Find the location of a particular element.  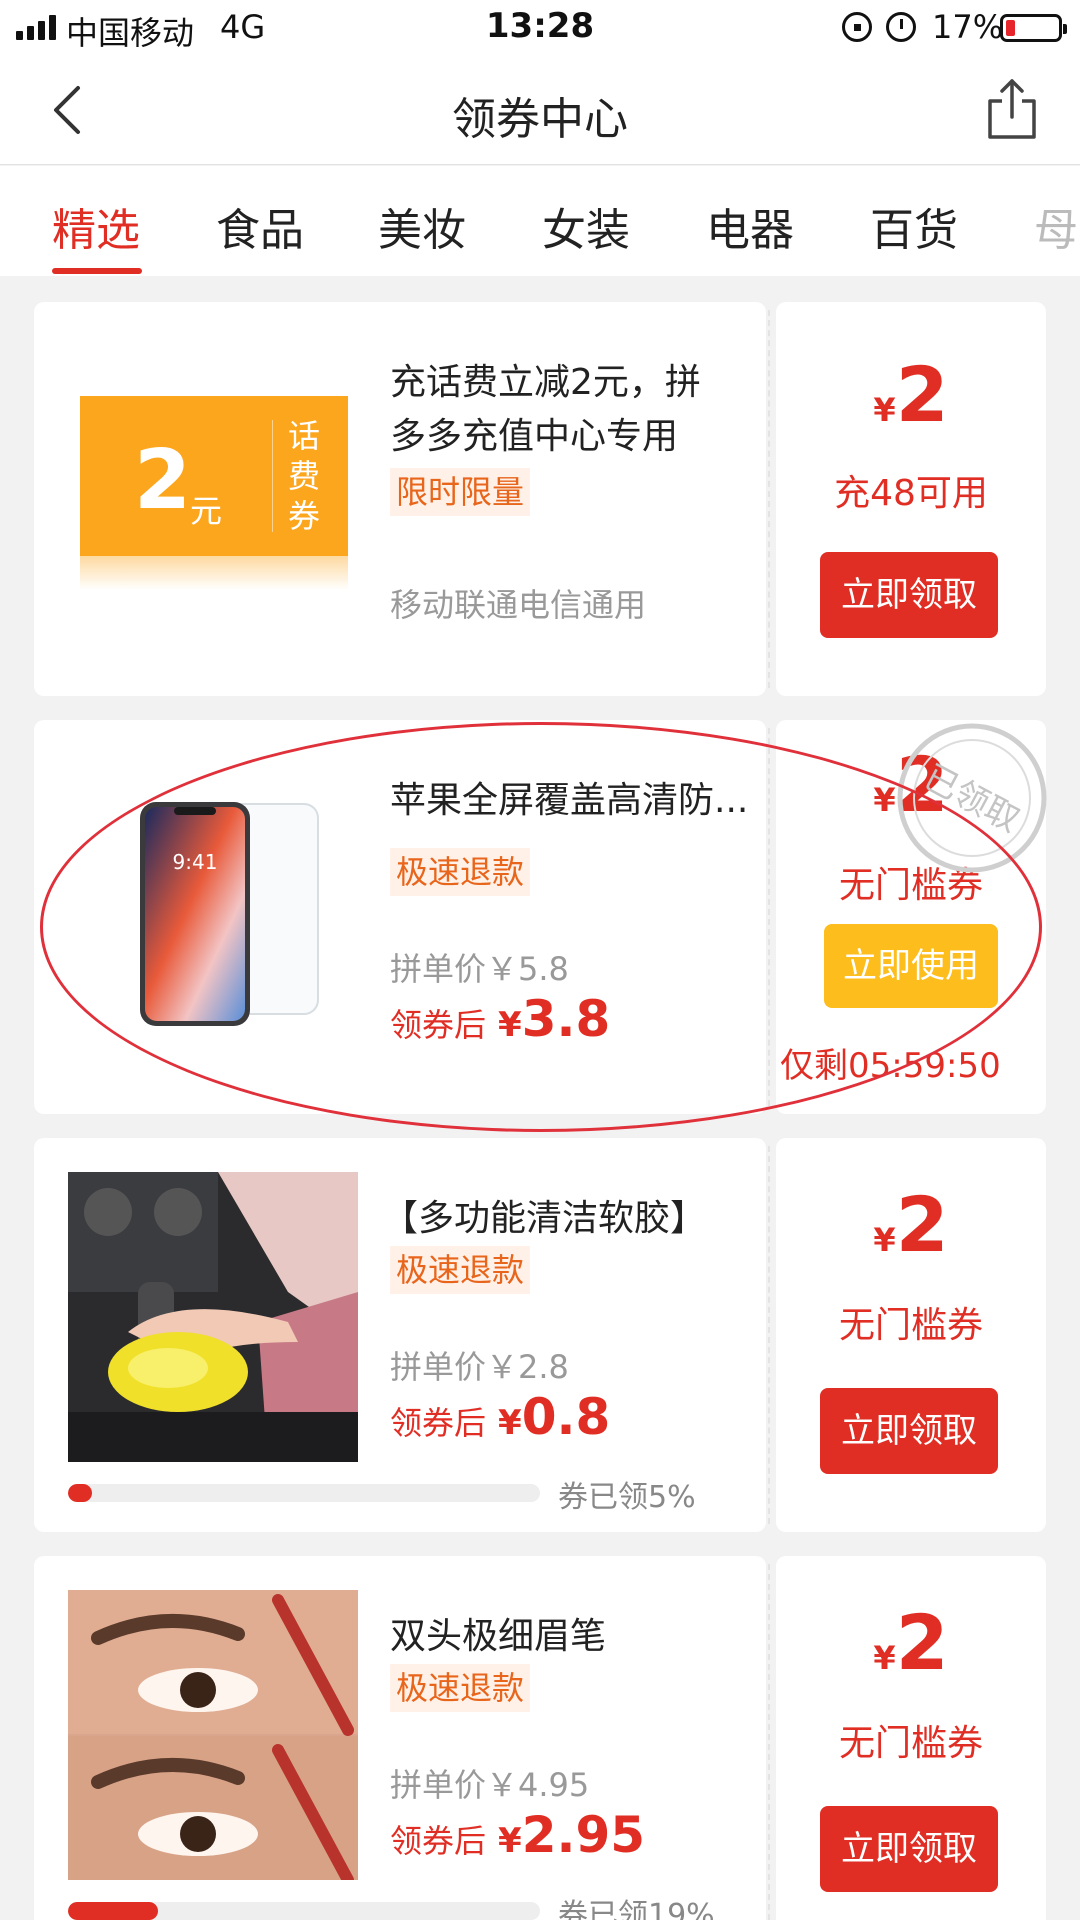

claim-progress-label: 券已领19% is located at coordinates (636, 1909).